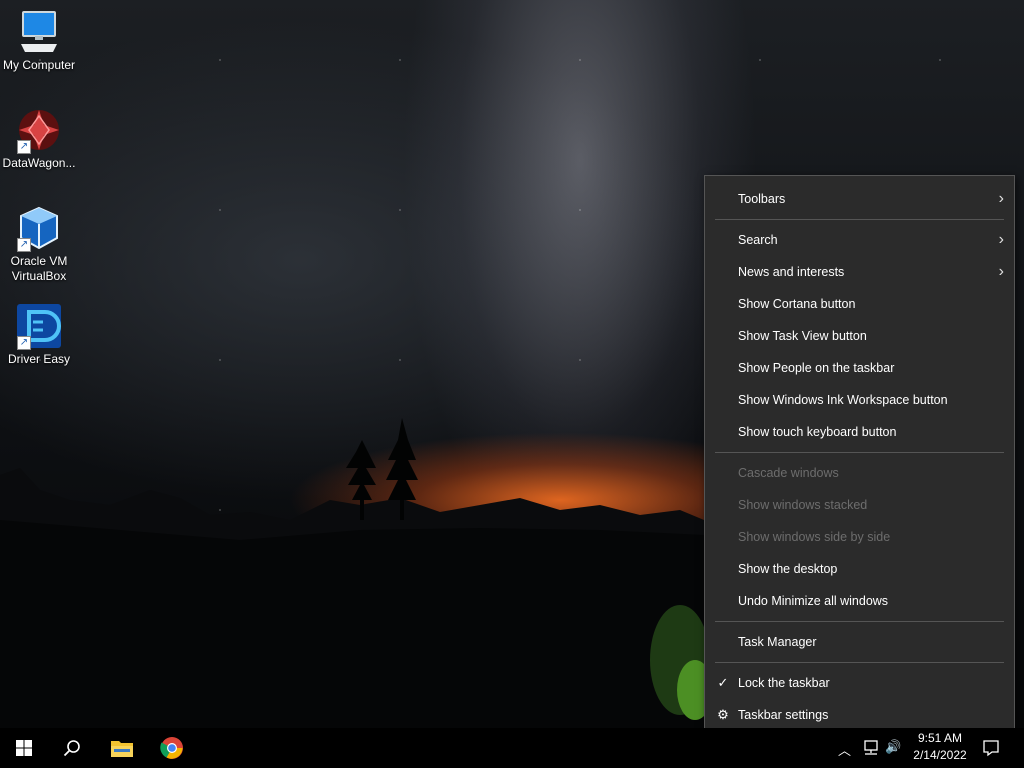 This screenshot has height=768, width=1024. Describe the element at coordinates (859, 240) in the screenshot. I see `menu-item-search: Search ›` at that location.